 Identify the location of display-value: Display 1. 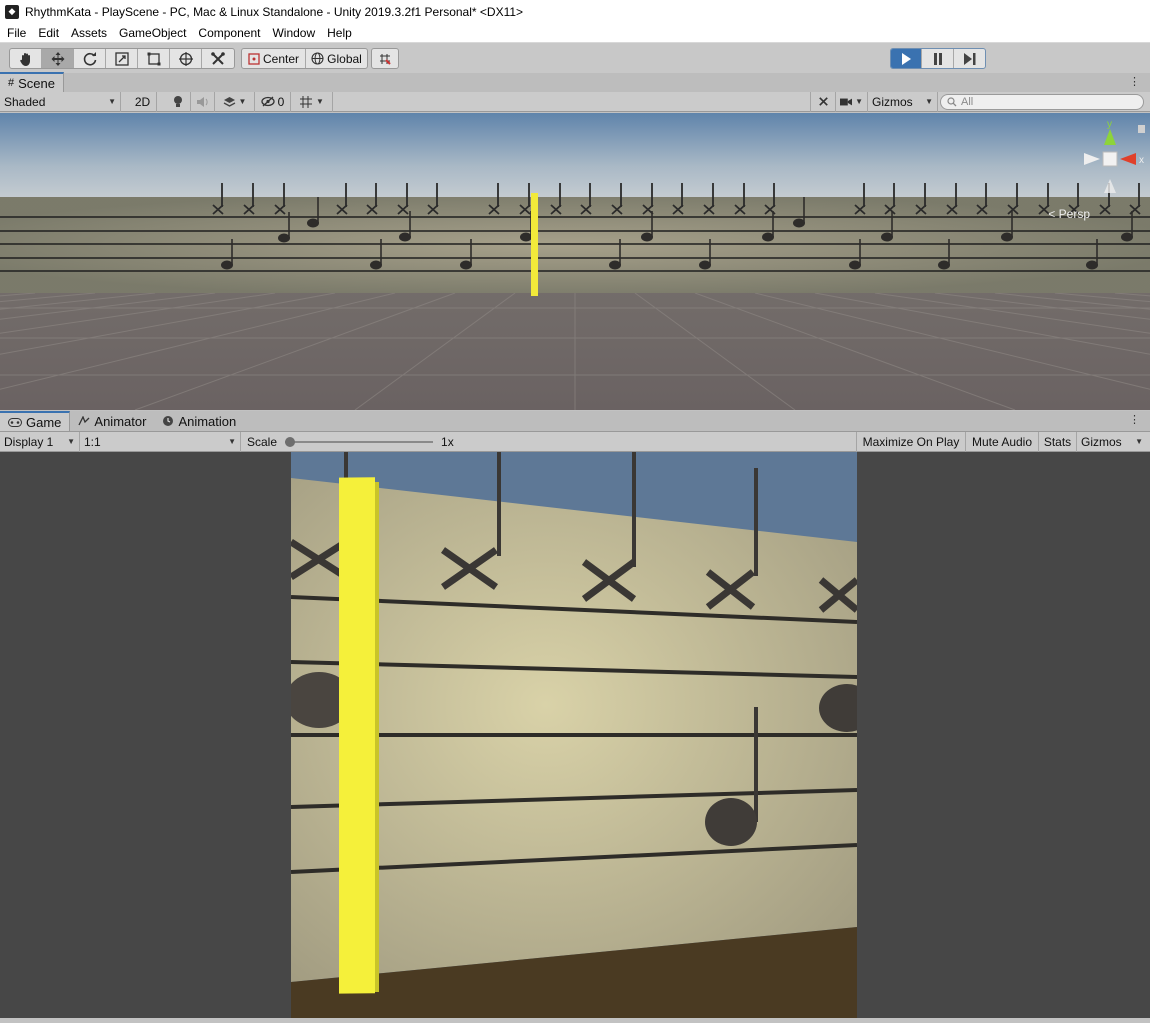
(29, 441).